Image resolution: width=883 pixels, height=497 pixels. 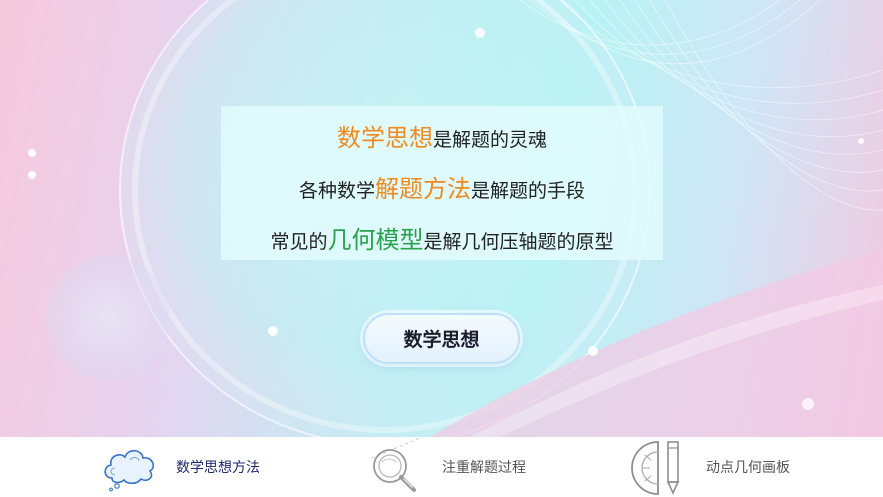 I want to click on bottom-nav: 数学思想方法 注重解题过程 动点几何画板, so click(x=441, y=467).